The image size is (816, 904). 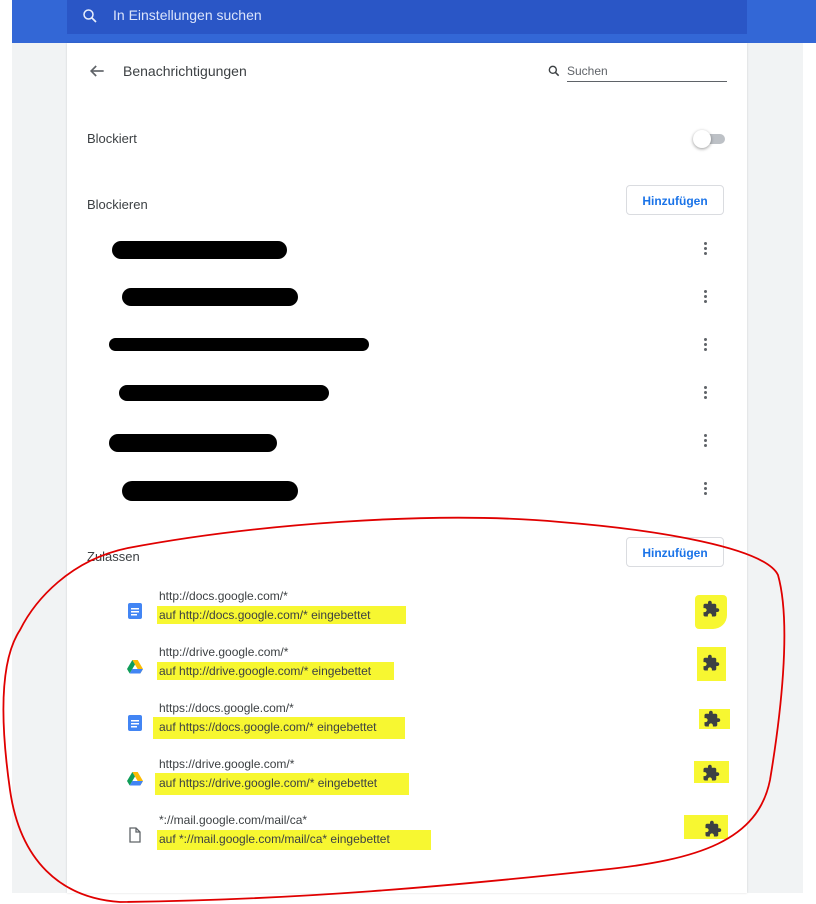 What do you see at coordinates (702, 139) in the screenshot?
I see `toggle-knob` at bounding box center [702, 139].